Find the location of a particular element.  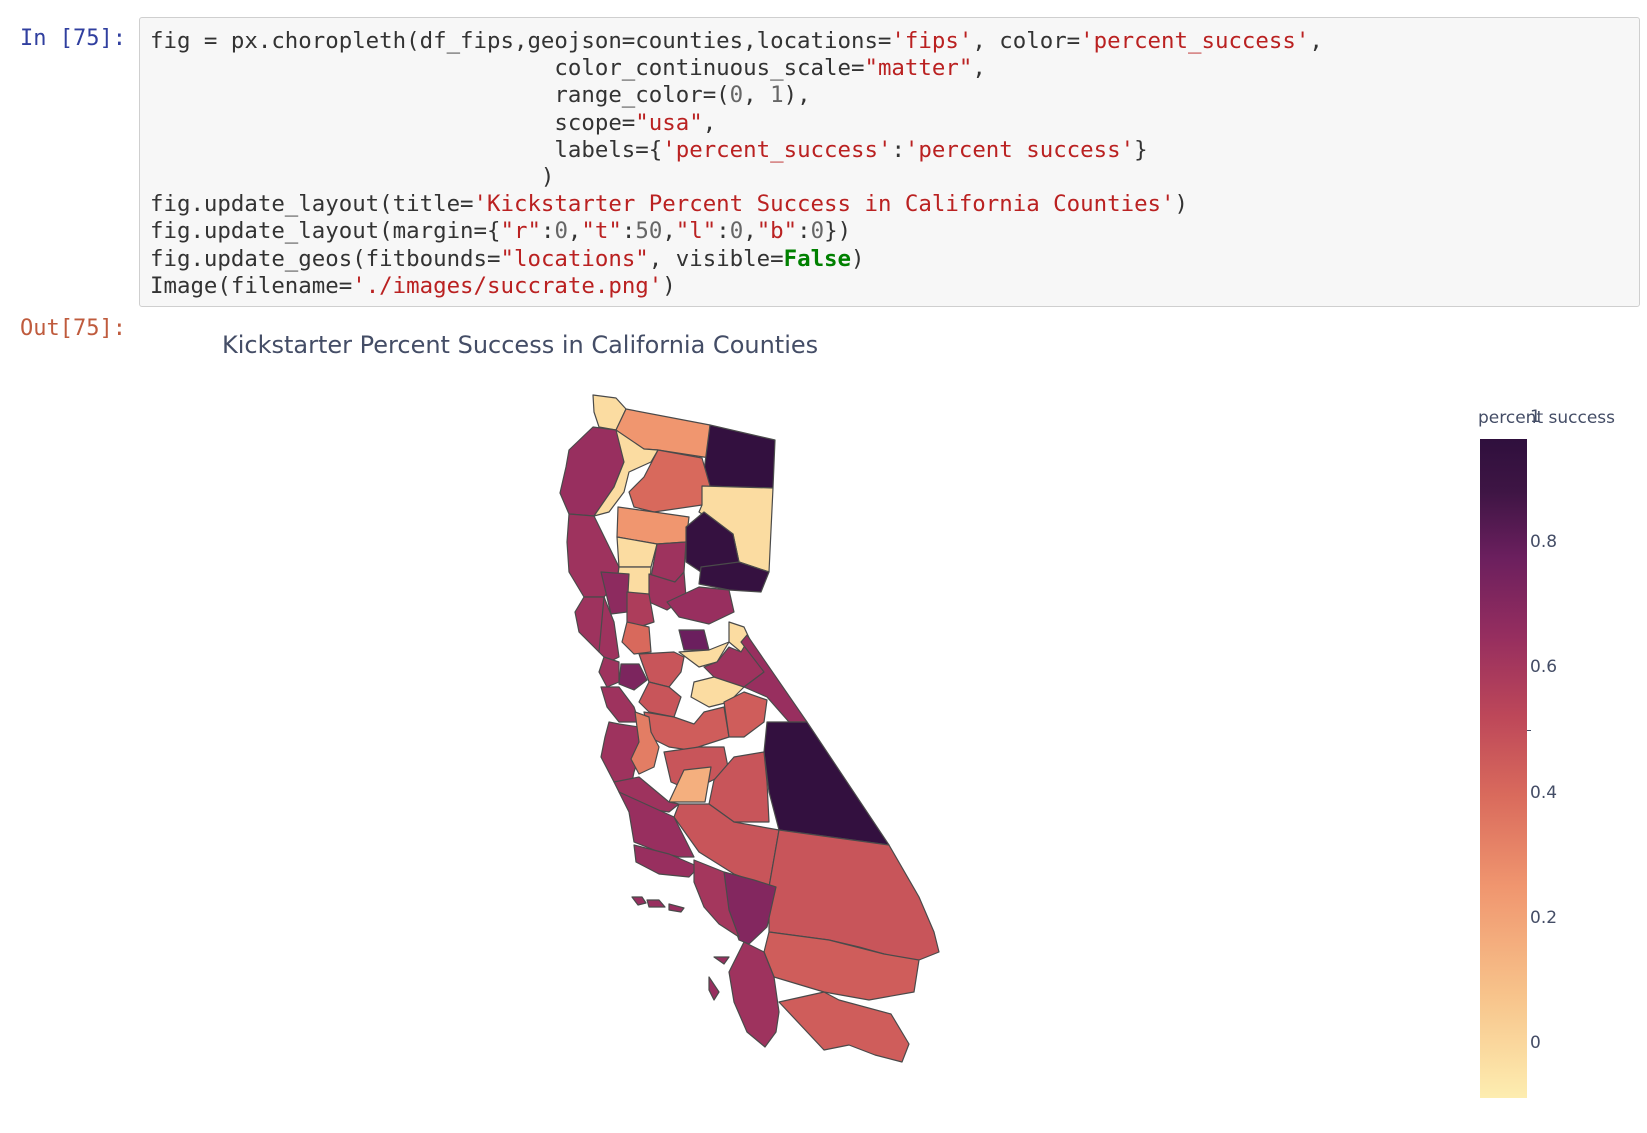

code-token: color_continuous_scale= is located at coordinates (507, 68).